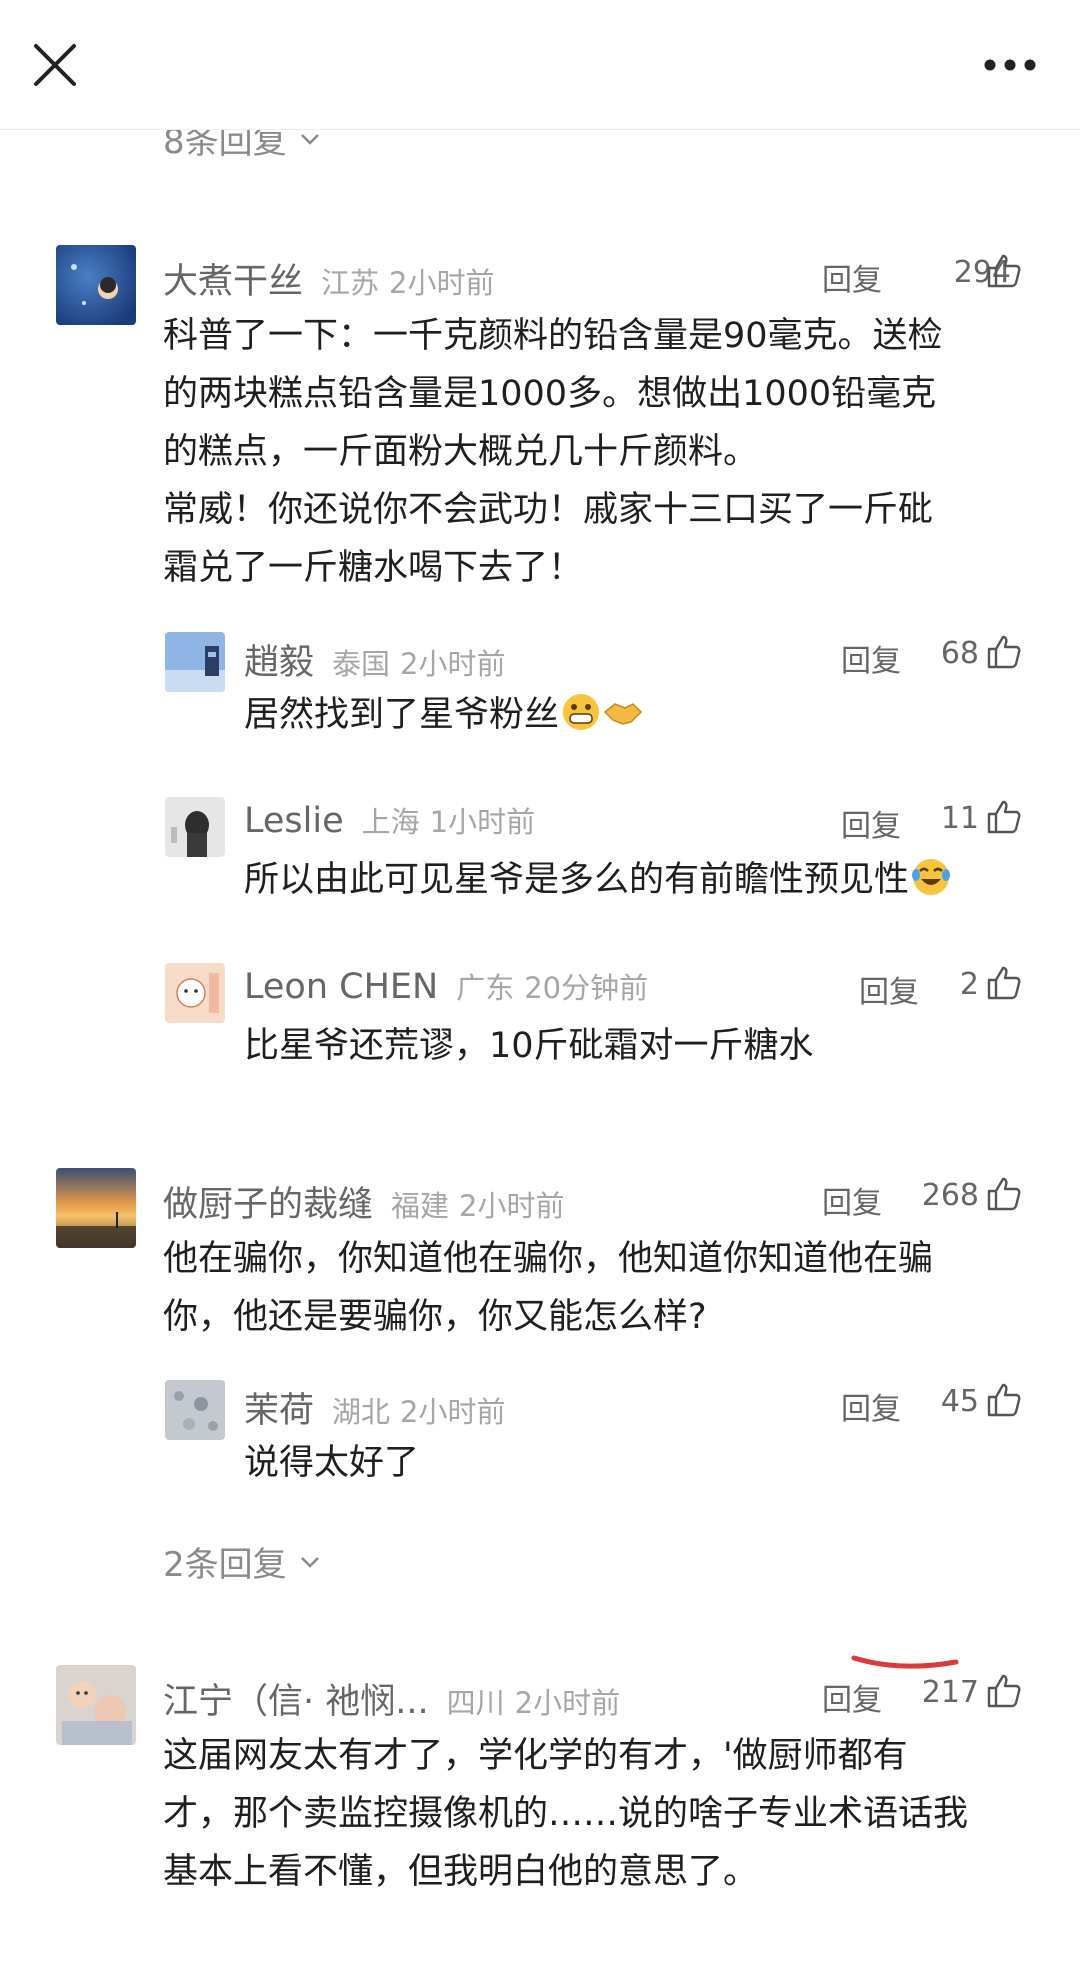 This screenshot has height=1961, width=1080. Describe the element at coordinates (420, 1206) in the screenshot. I see `comment-location: 福建` at that location.